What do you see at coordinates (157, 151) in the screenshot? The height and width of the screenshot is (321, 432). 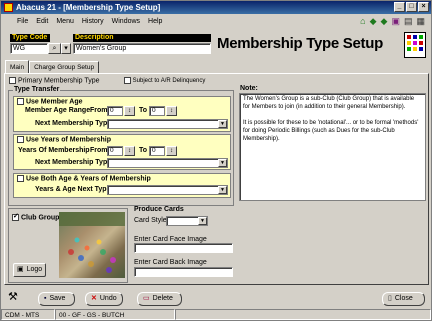 I see `years-to-input: 0` at bounding box center [157, 151].